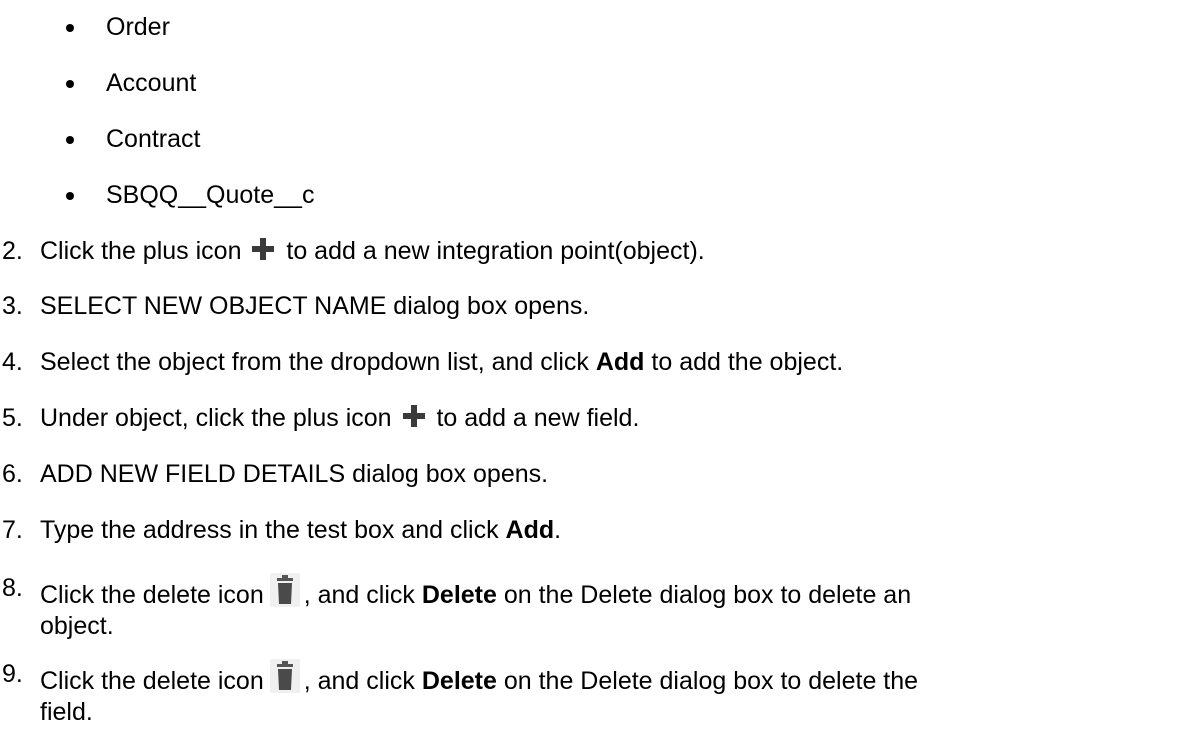 The height and width of the screenshot is (741, 1198). What do you see at coordinates (210, 195) in the screenshot?
I see `bullet-text: SBQQ__Quote__c` at bounding box center [210, 195].